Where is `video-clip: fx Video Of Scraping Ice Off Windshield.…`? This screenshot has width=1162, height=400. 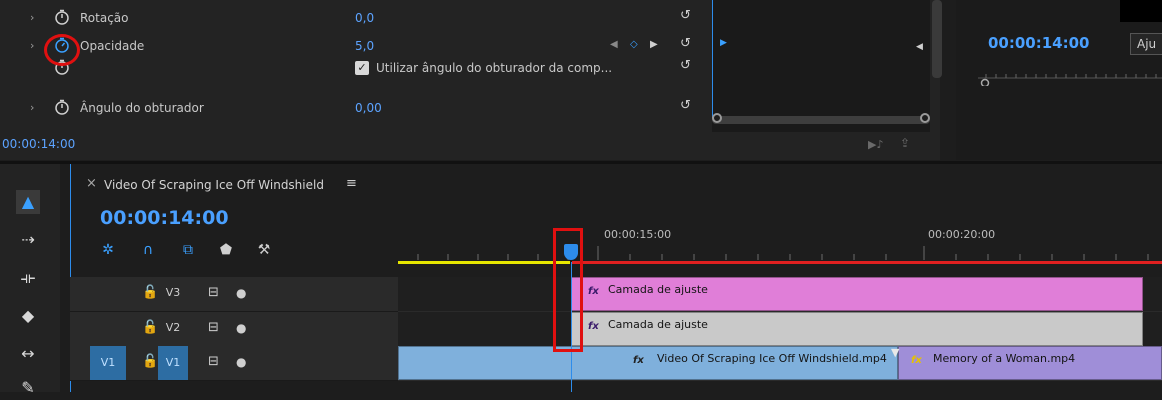
video-clip: fx Video Of Scraping Ice Off Windshield.… is located at coordinates (648, 363).